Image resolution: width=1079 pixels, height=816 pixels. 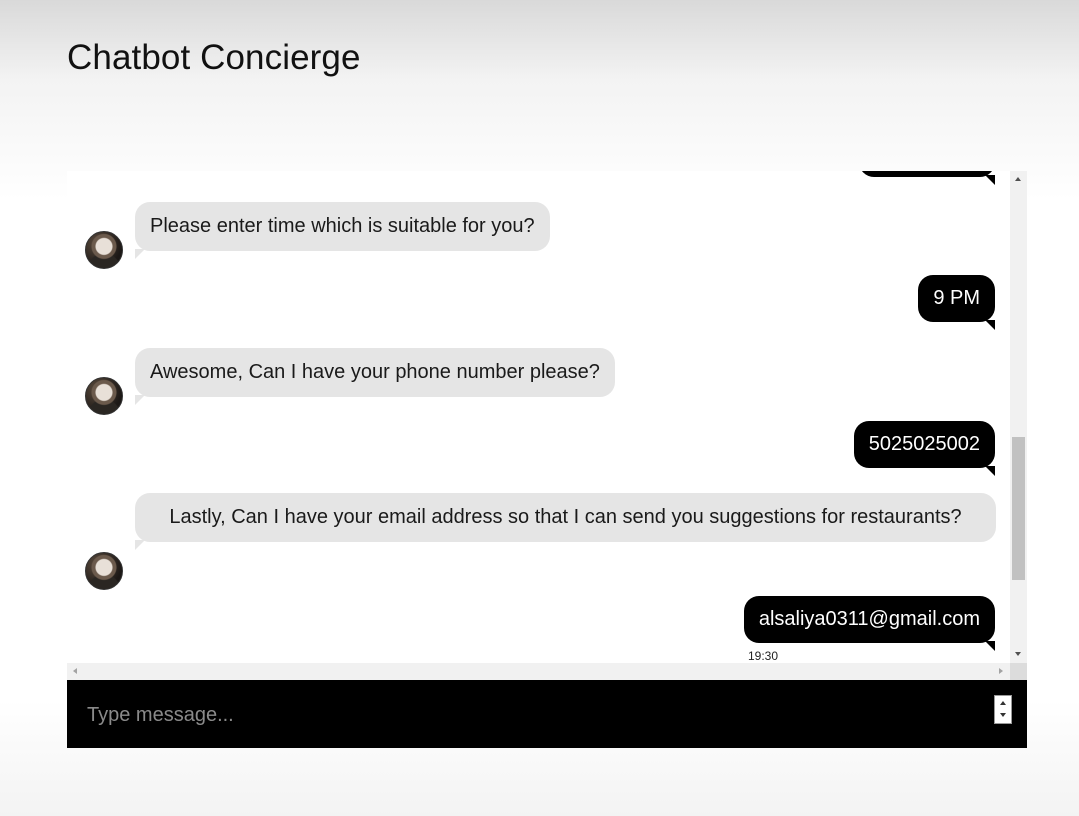 What do you see at coordinates (1018, 654) in the screenshot?
I see `scroll-down-arrow-icon` at bounding box center [1018, 654].